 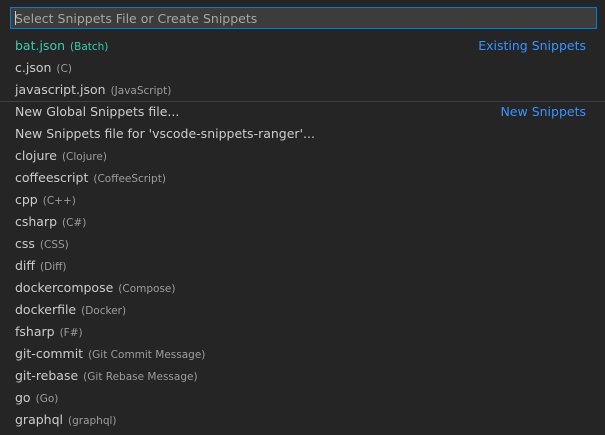 I want to click on list-item-language: clojure (Clojure), so click(x=302, y=156).